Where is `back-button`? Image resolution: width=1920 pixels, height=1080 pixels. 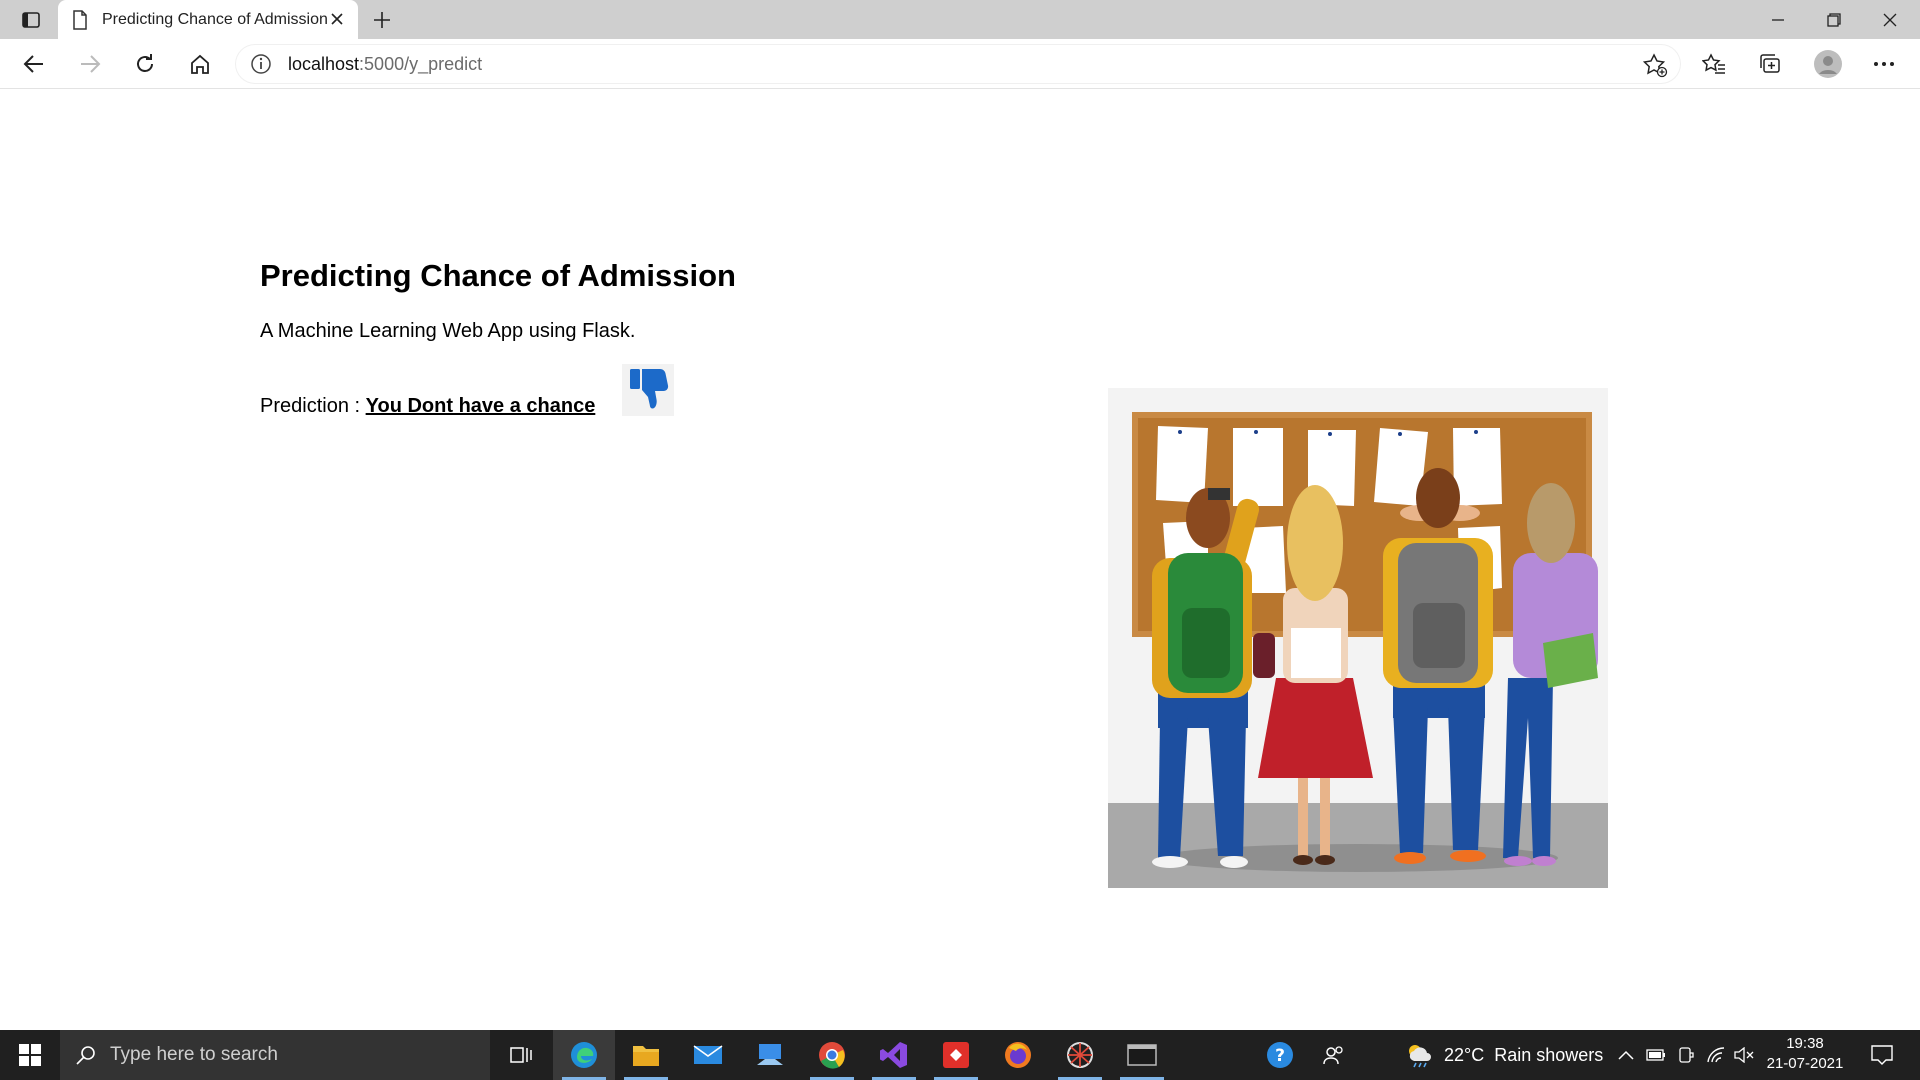 back-button is located at coordinates (34, 64).